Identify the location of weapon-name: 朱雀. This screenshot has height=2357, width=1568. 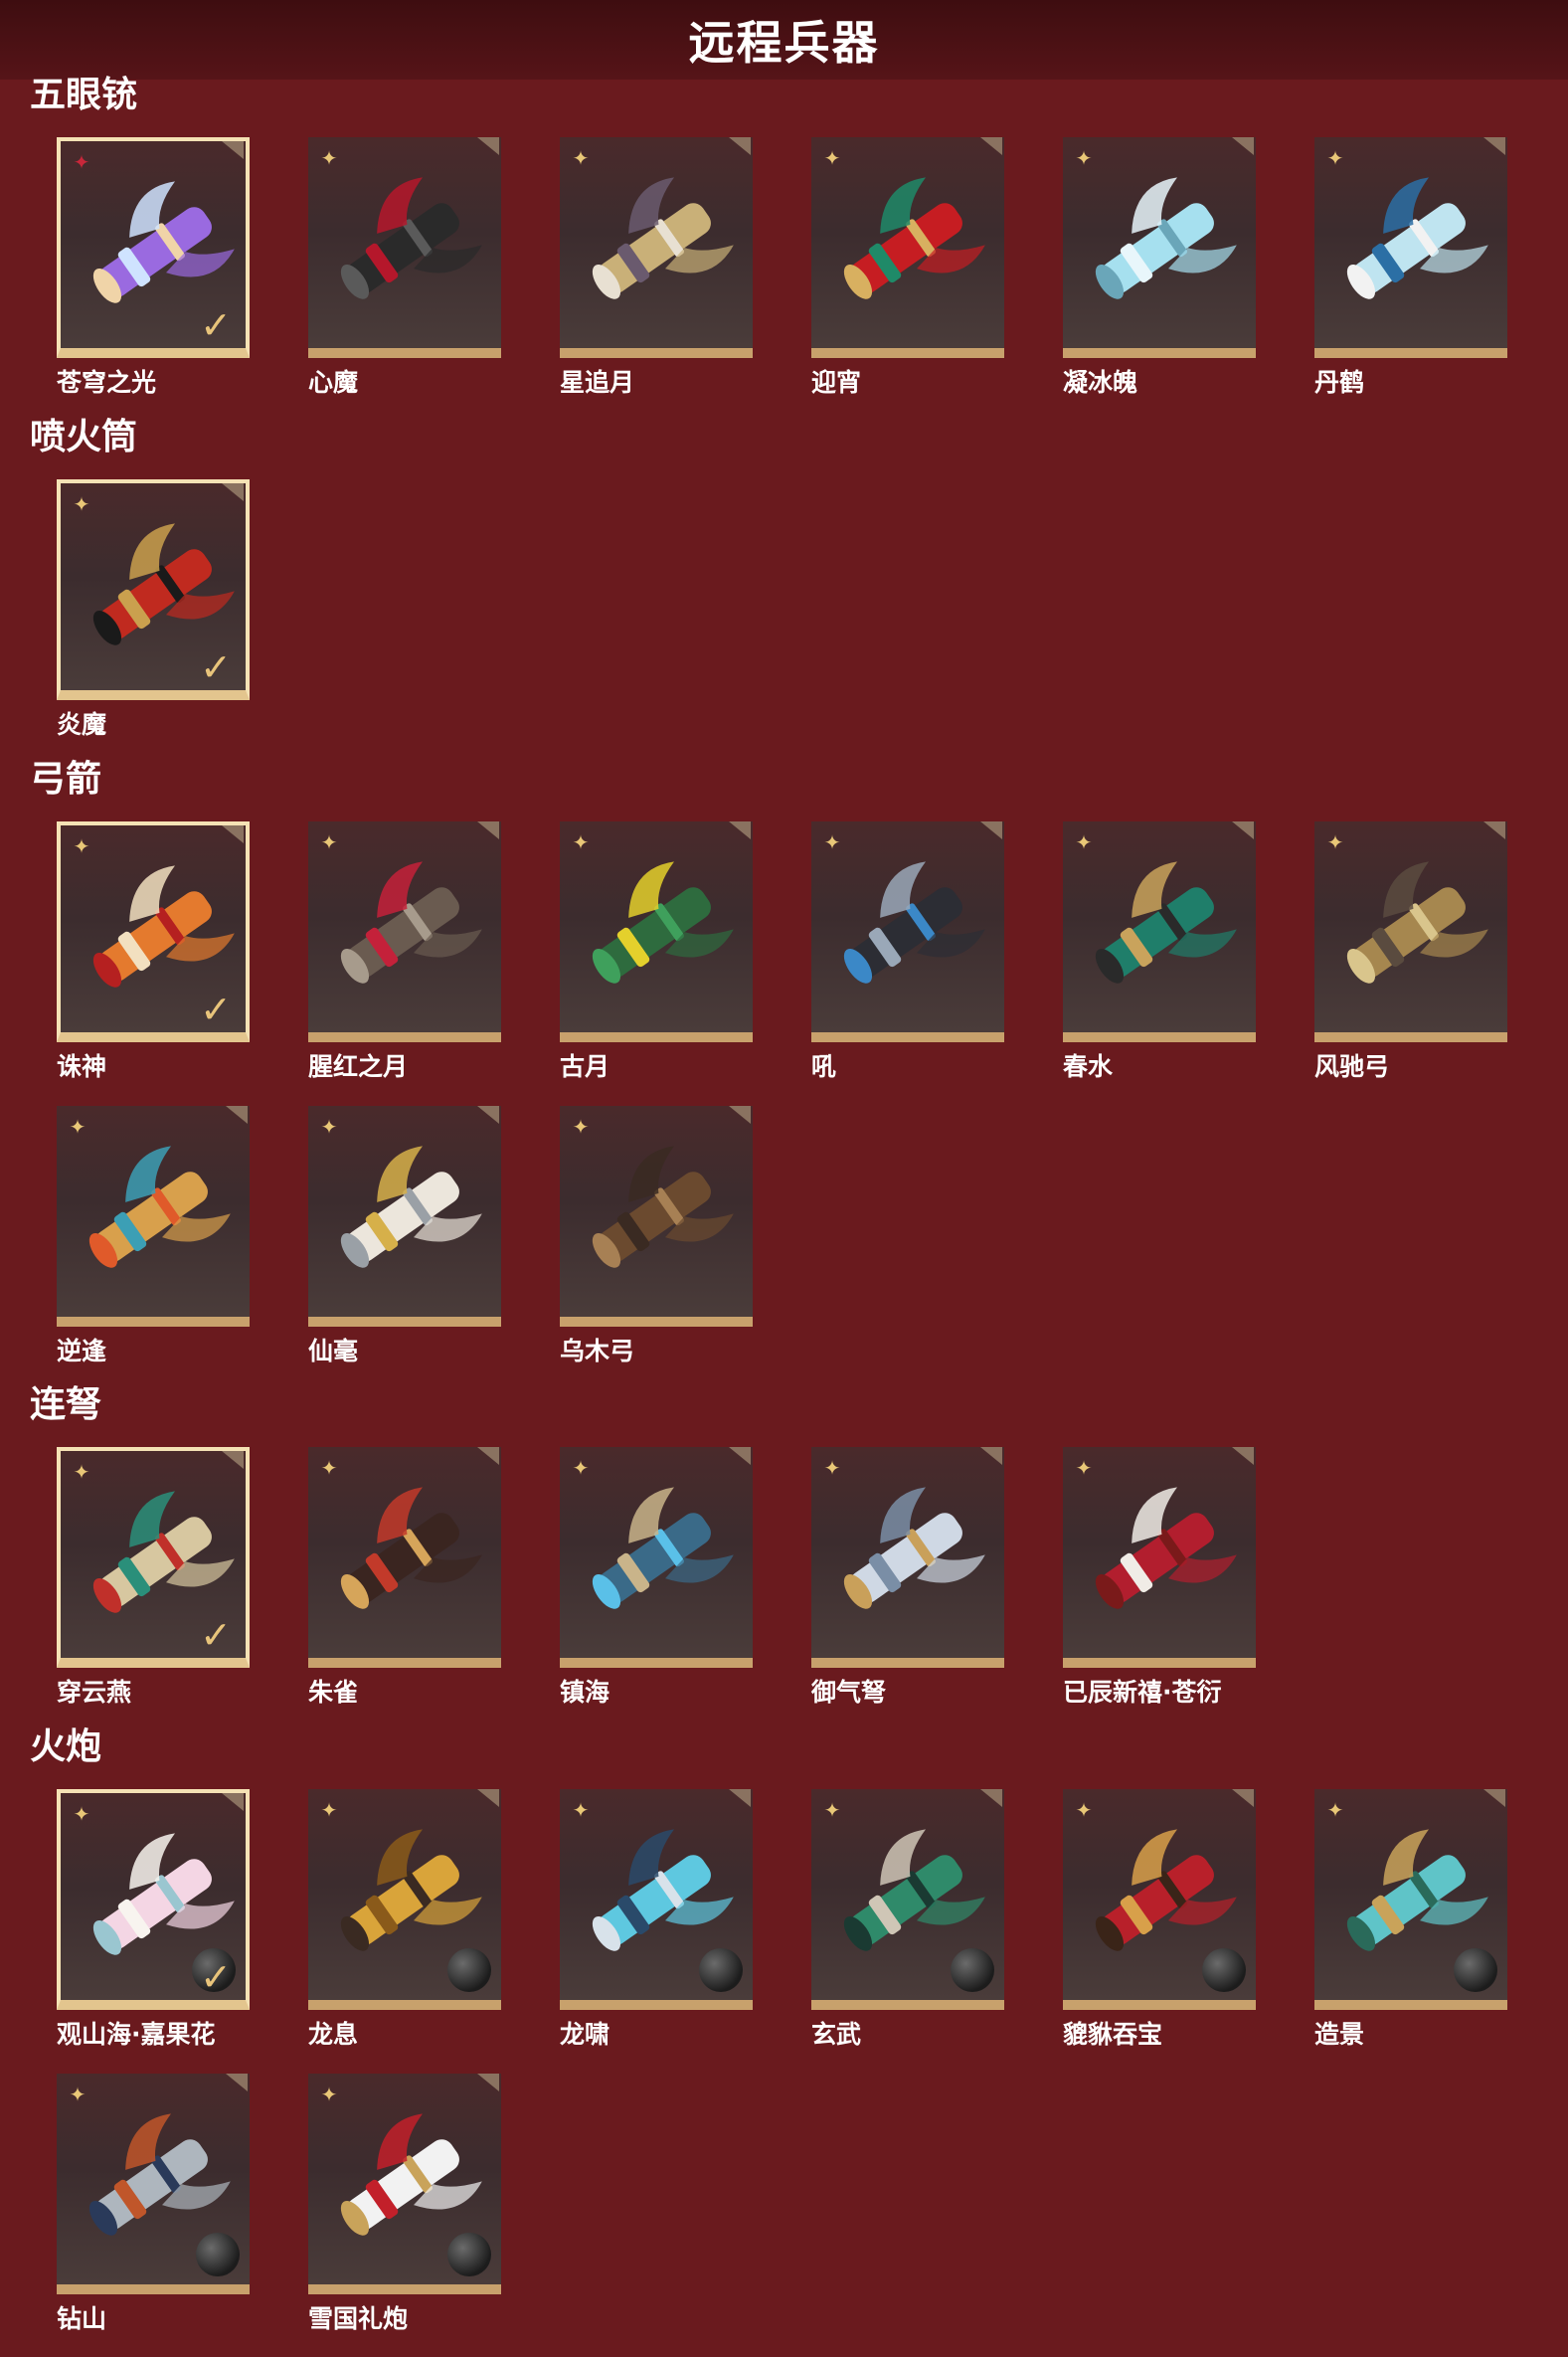
(334, 1693).